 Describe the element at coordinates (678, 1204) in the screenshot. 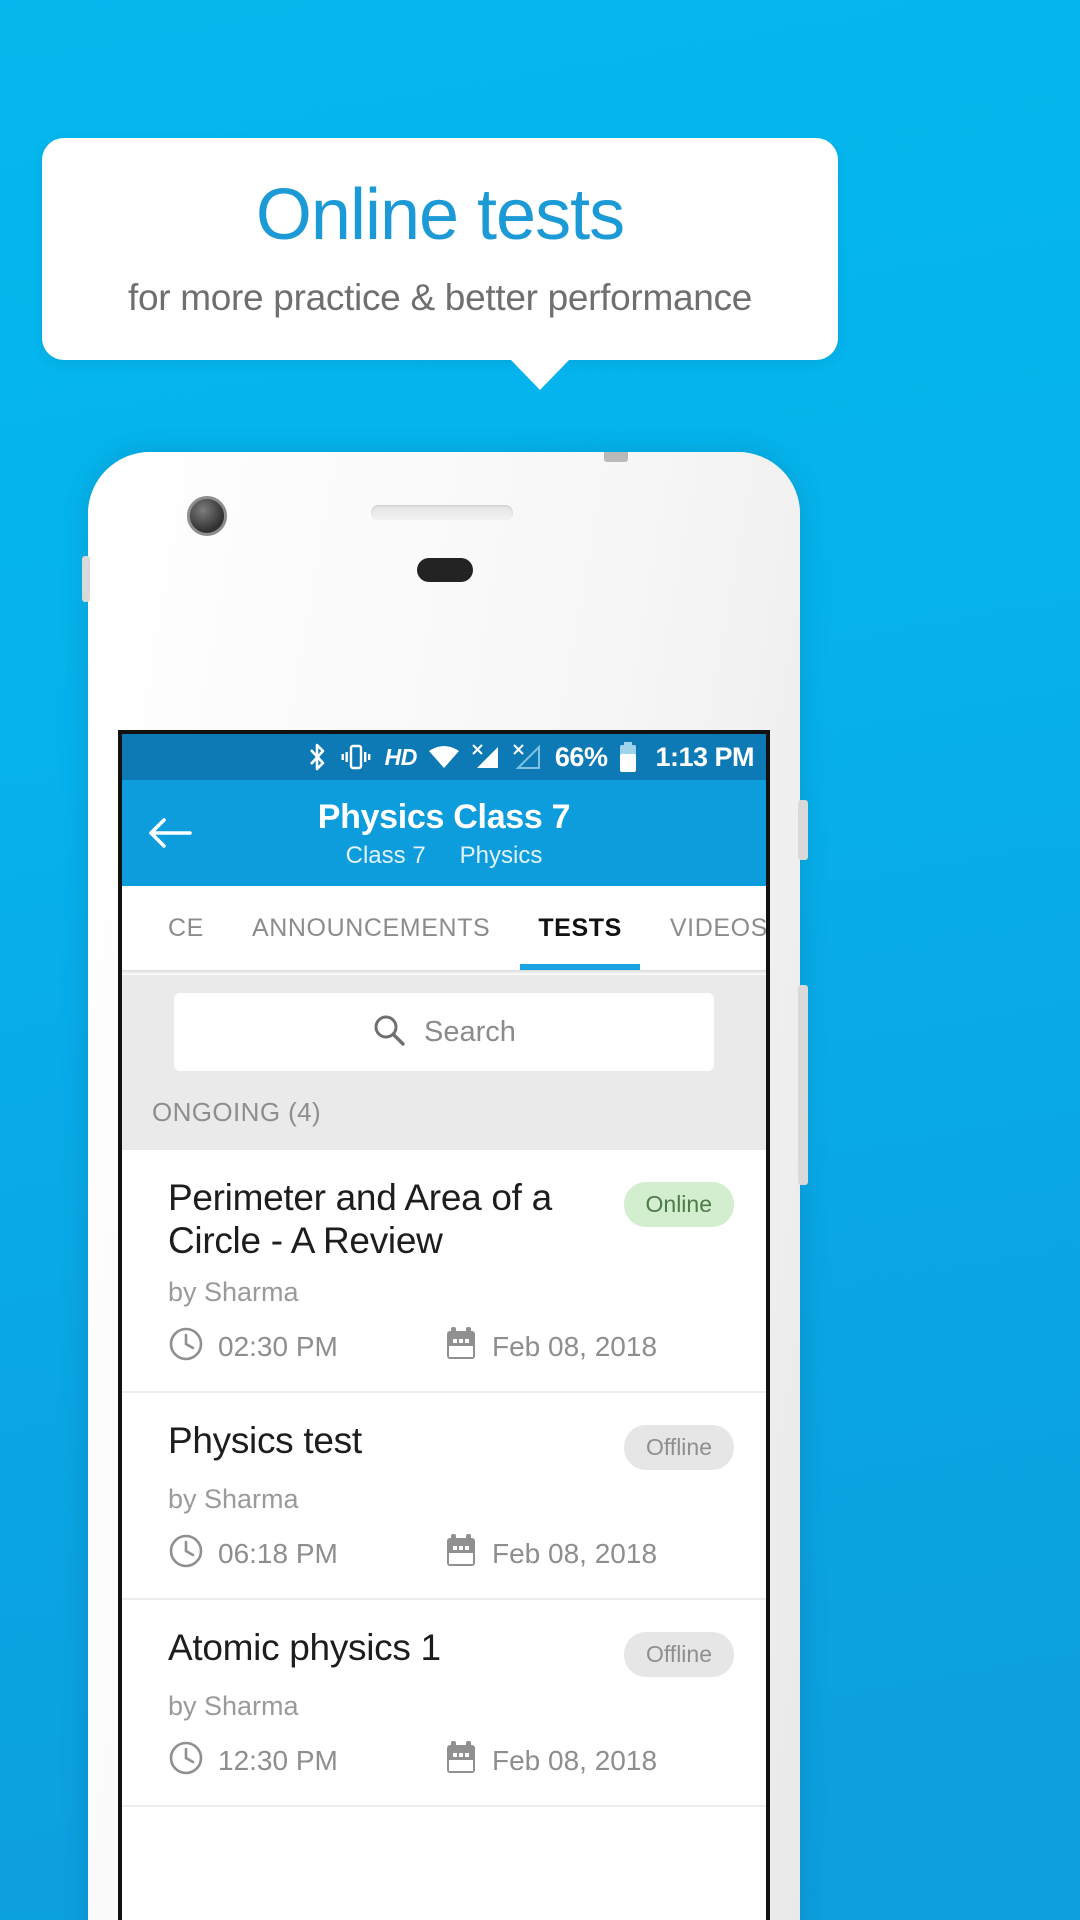

I see `status-badge: Online` at that location.